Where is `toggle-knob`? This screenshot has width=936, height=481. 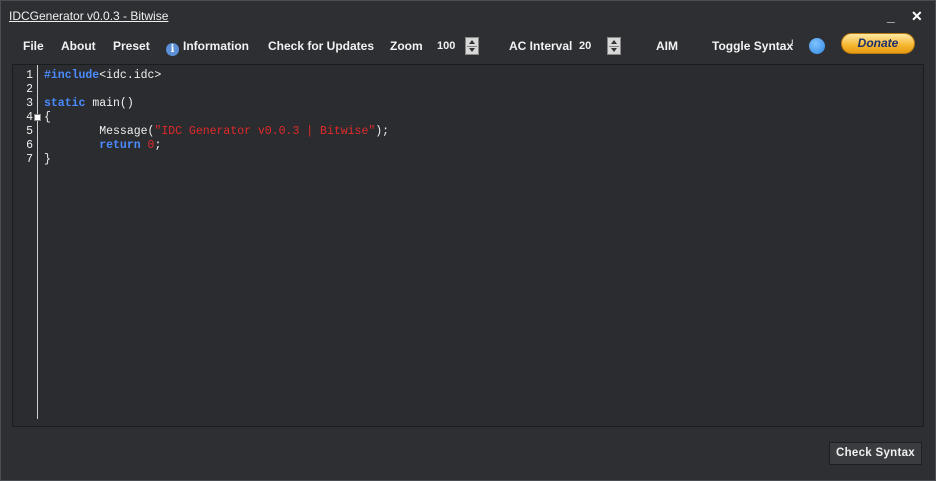
toggle-knob is located at coordinates (817, 46).